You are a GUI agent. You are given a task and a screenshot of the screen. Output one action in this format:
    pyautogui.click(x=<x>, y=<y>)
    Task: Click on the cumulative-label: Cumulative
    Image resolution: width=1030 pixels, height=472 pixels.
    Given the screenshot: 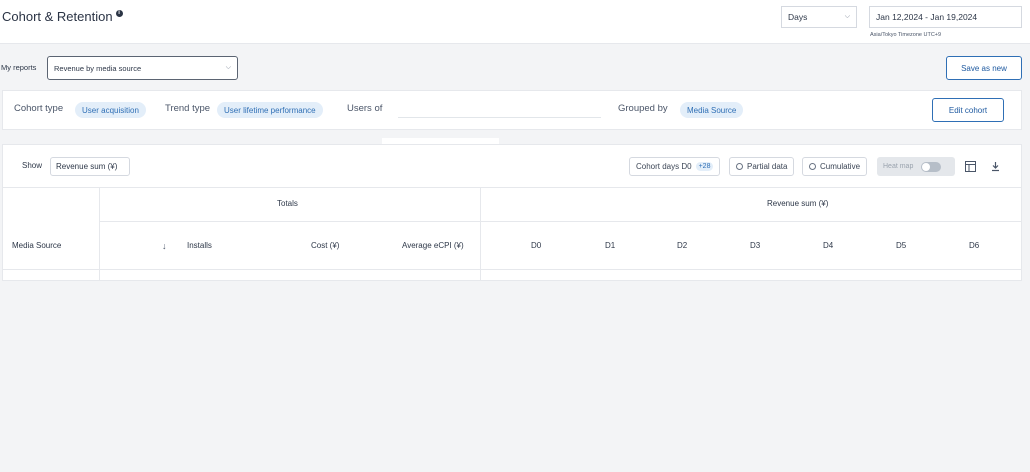 What is the action you would take?
    pyautogui.click(x=840, y=166)
    